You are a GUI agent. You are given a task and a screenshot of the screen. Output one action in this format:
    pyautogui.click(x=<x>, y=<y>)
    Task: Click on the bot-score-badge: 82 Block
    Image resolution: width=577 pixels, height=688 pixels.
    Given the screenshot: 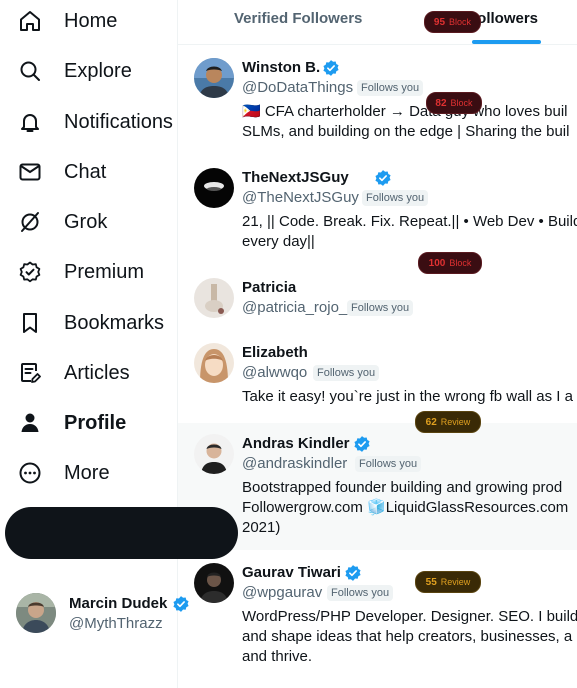 What is the action you would take?
    pyautogui.click(x=454, y=103)
    